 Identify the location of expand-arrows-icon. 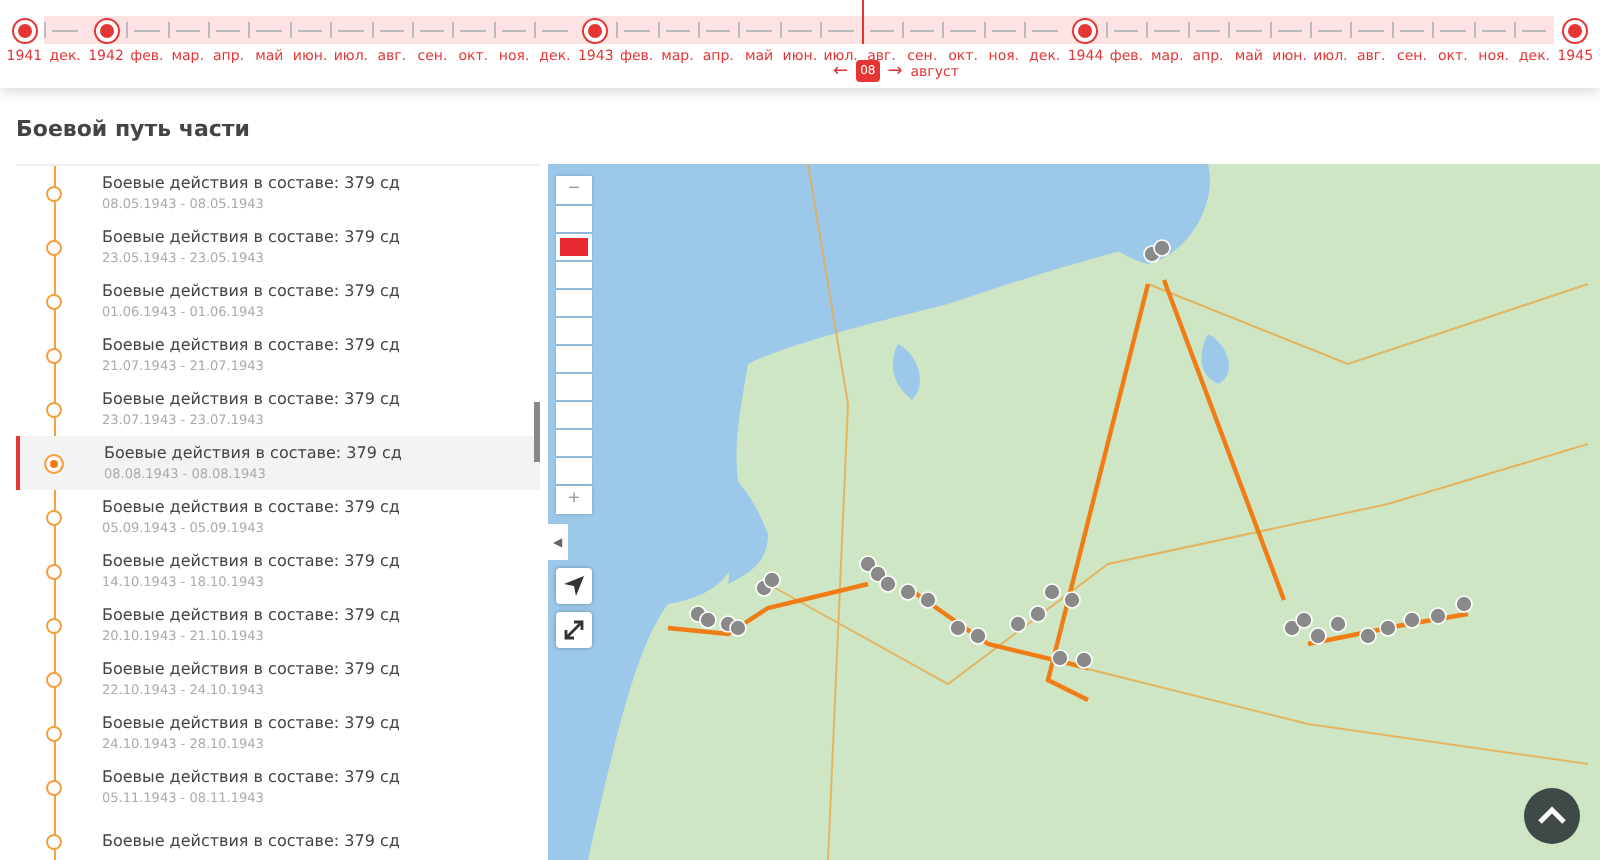
(574, 630).